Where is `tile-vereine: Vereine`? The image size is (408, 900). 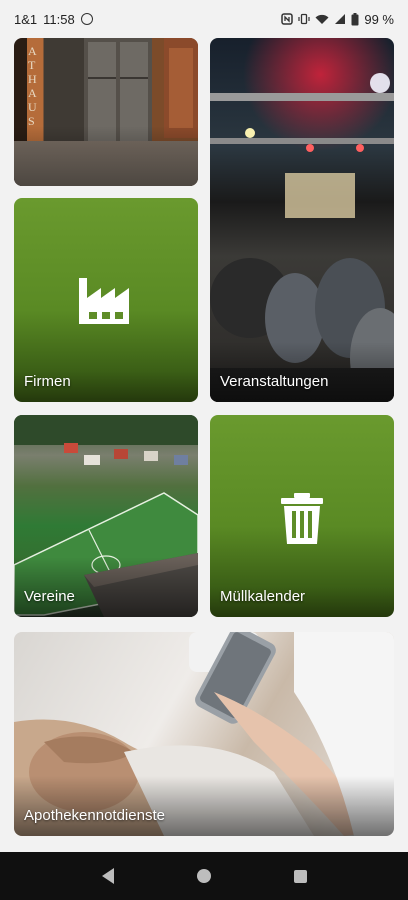 tile-vereine: Vereine is located at coordinates (106, 516).